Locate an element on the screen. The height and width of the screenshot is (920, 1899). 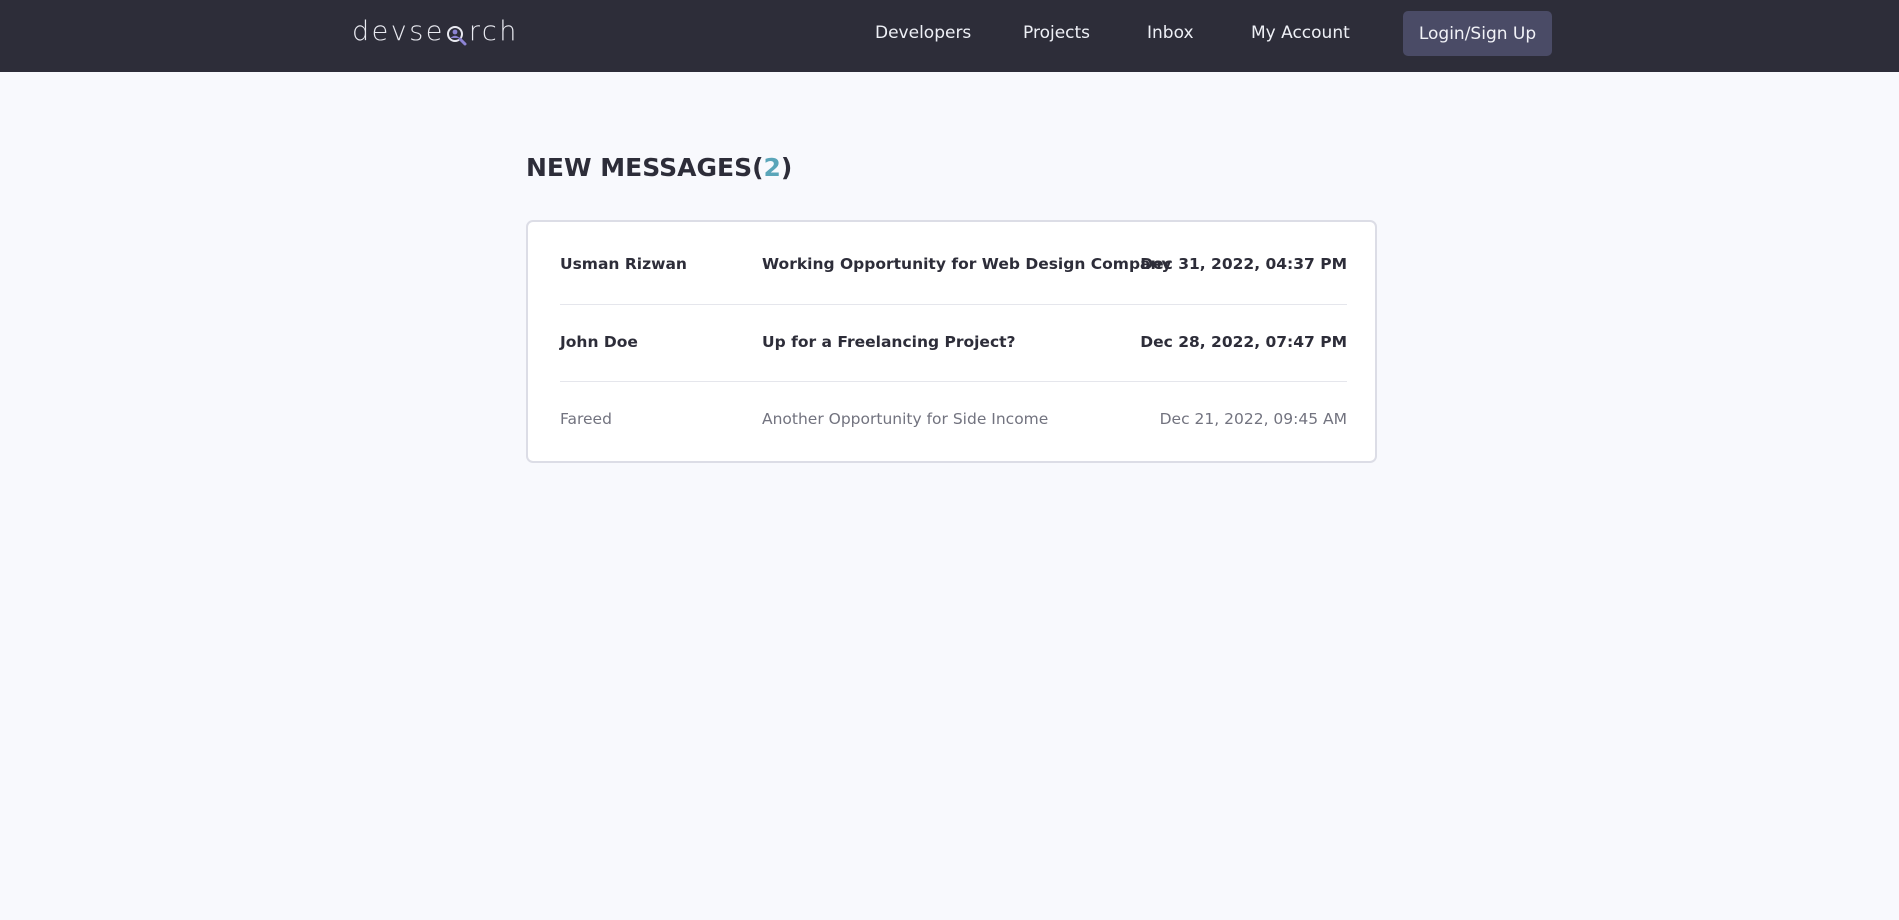
message-sender: Fareed is located at coordinates (586, 419).